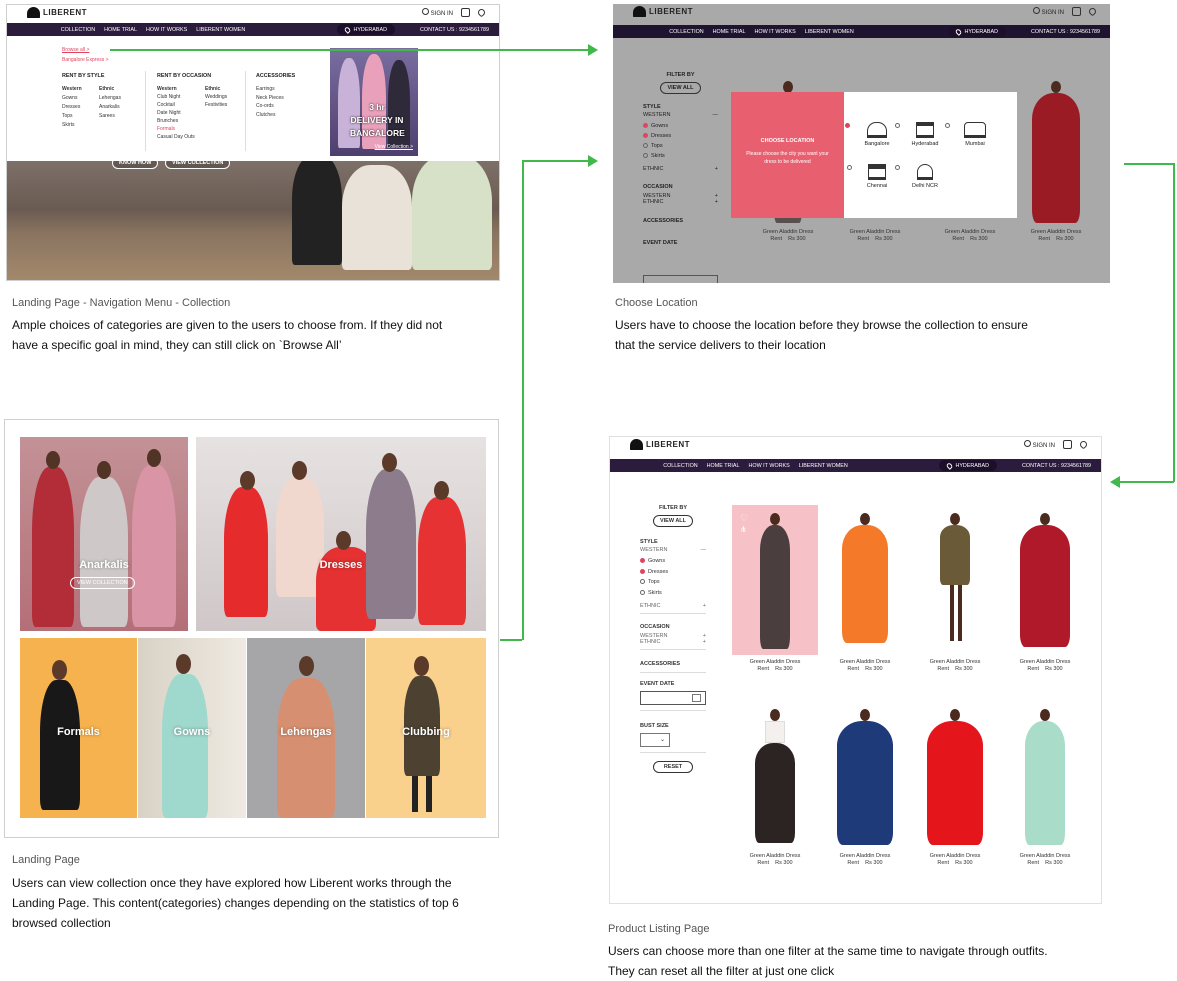  Describe the element at coordinates (655, 740) in the screenshot. I see `bust-size-select: ⌄` at that location.